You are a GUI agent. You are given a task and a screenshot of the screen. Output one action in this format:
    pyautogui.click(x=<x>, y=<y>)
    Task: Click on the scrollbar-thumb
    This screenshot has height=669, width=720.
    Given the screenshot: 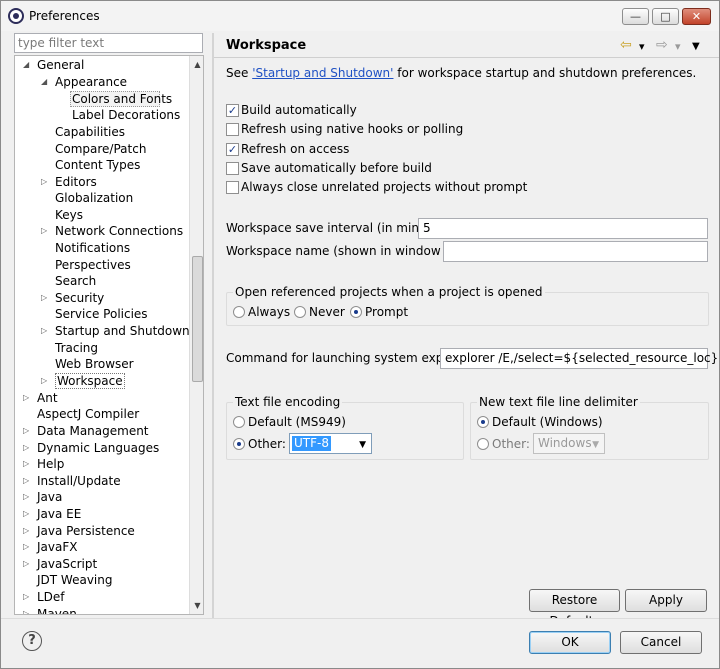 What is the action you would take?
    pyautogui.click(x=197, y=319)
    